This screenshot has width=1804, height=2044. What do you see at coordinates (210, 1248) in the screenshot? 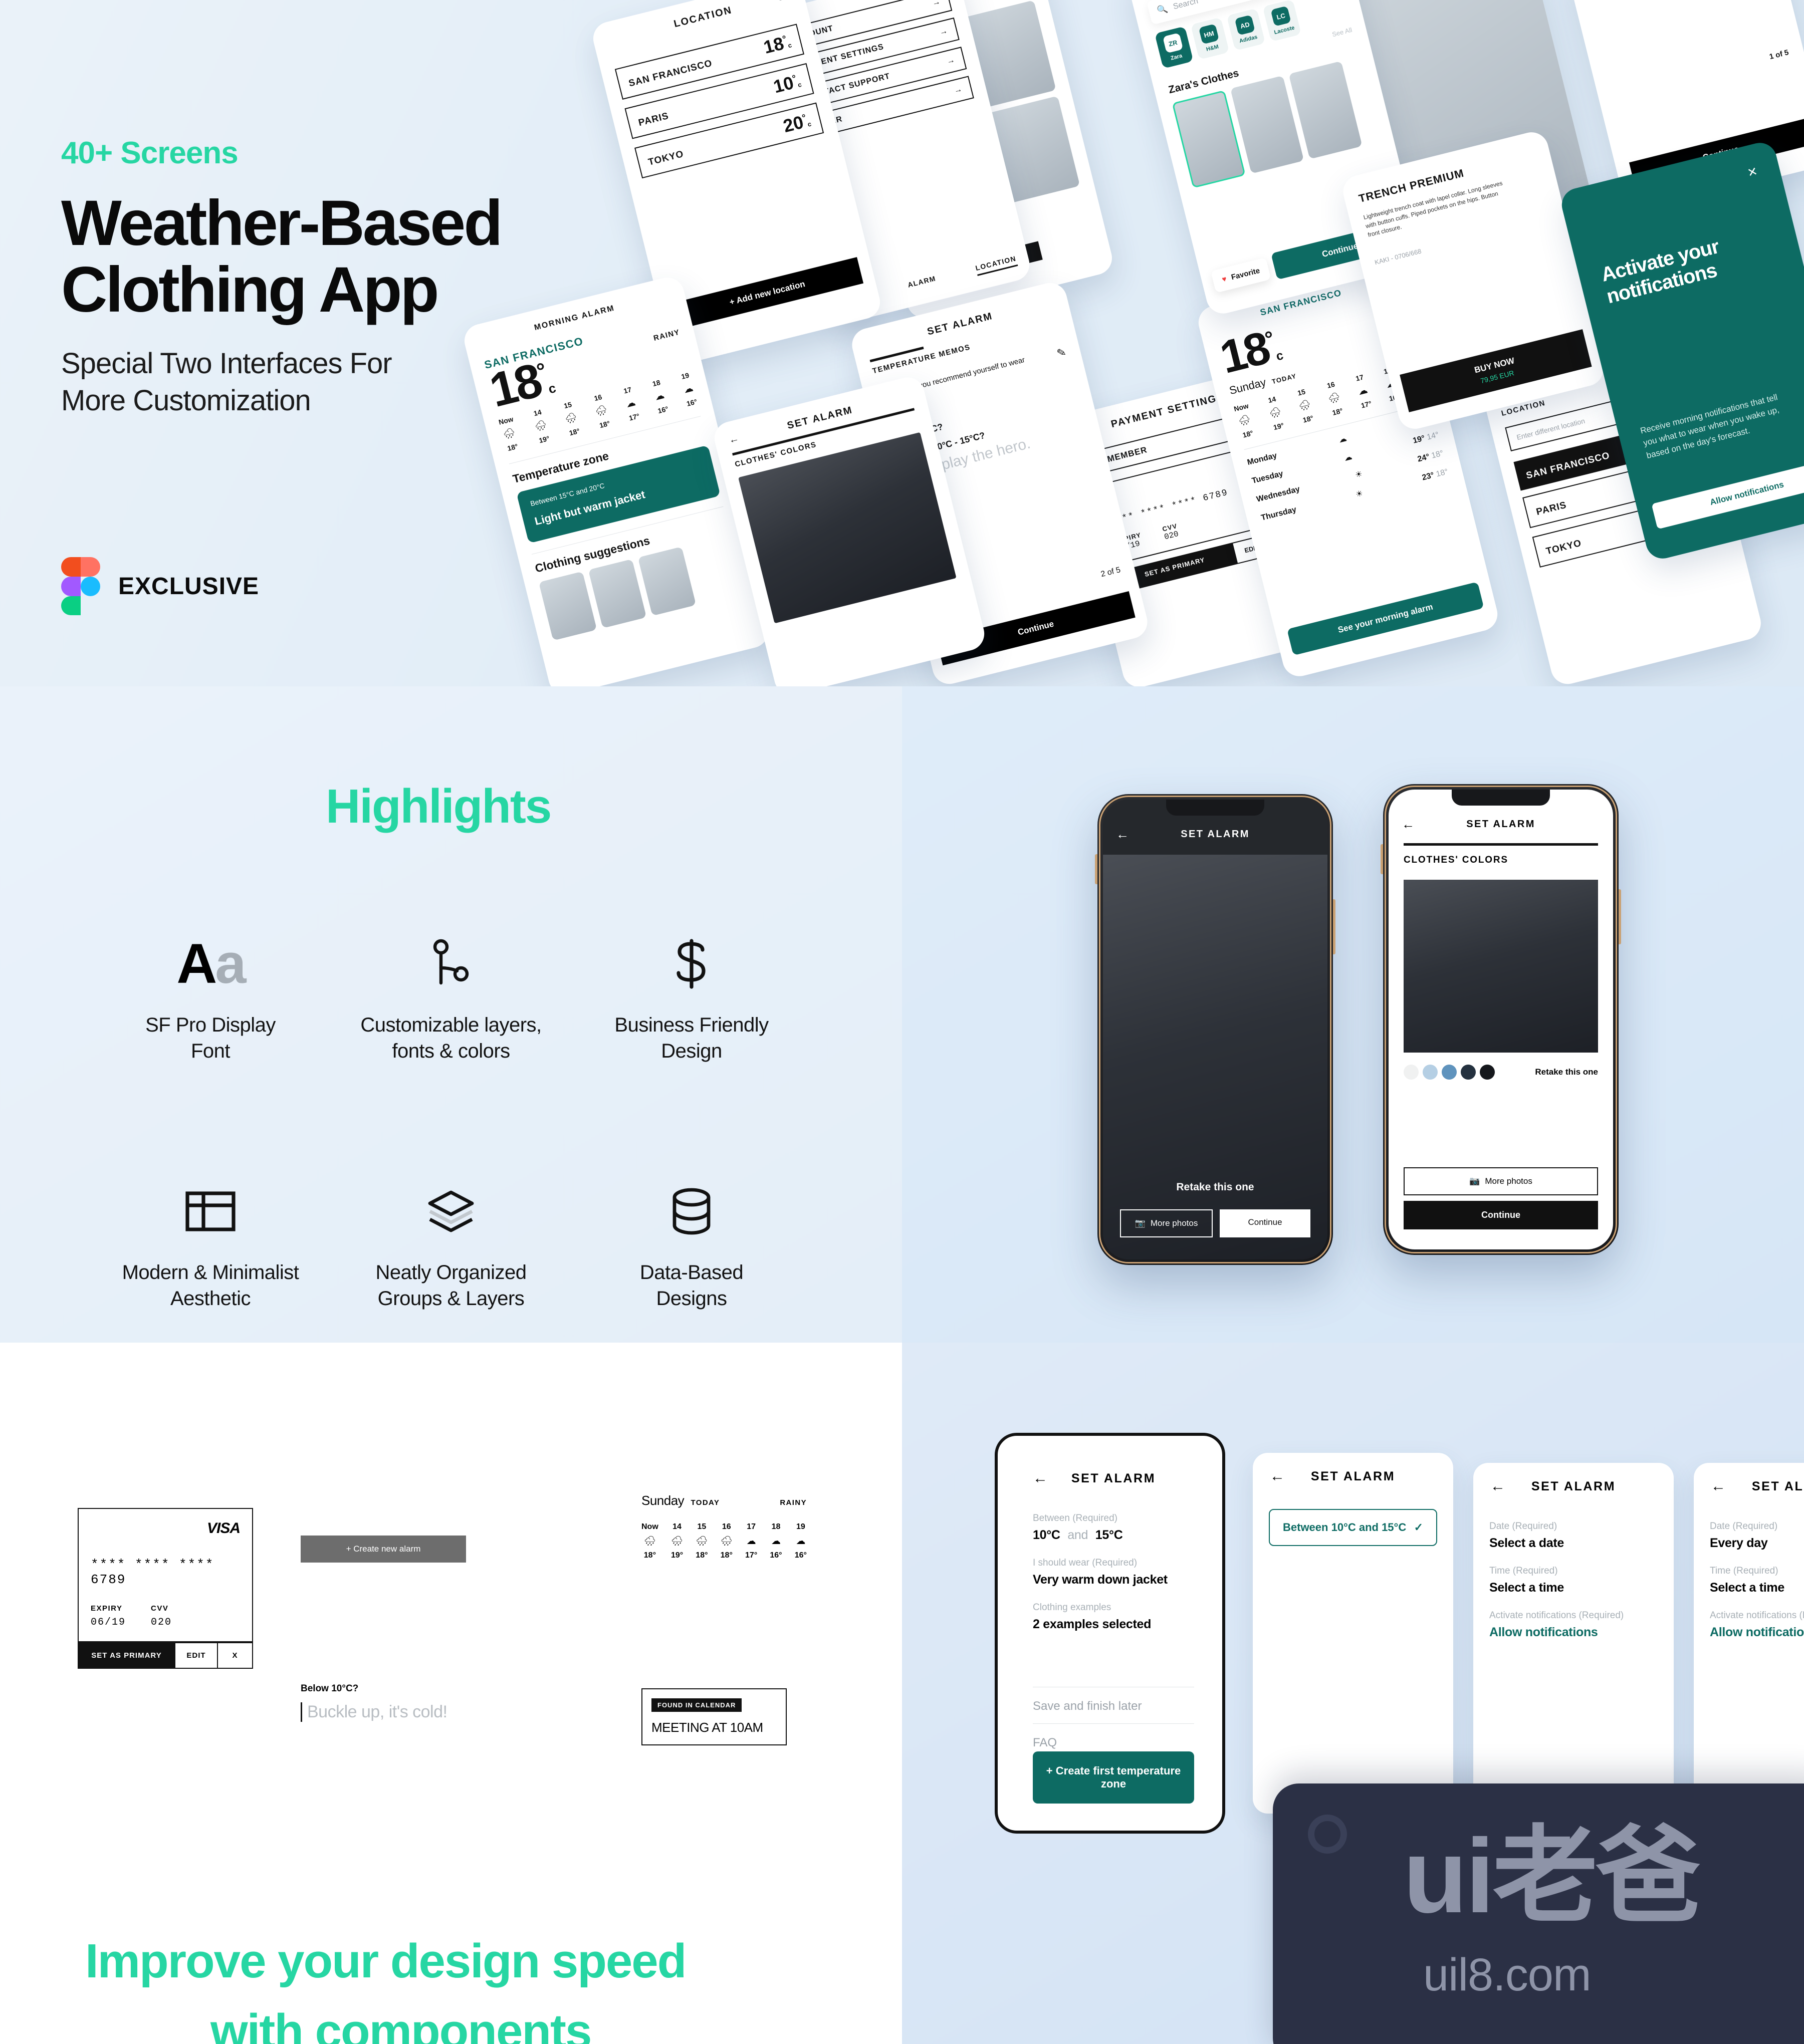
I see `highlight-item-aesthetic: Modern & Minimalist Aesthetic` at bounding box center [210, 1248].